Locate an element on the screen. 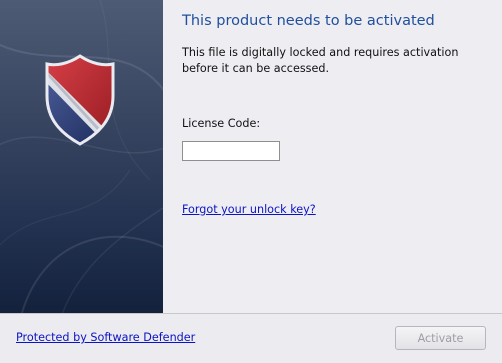 The height and width of the screenshot is (363, 502). dialog-footer: Protected by Software Defender Activate is located at coordinates (251, 338).